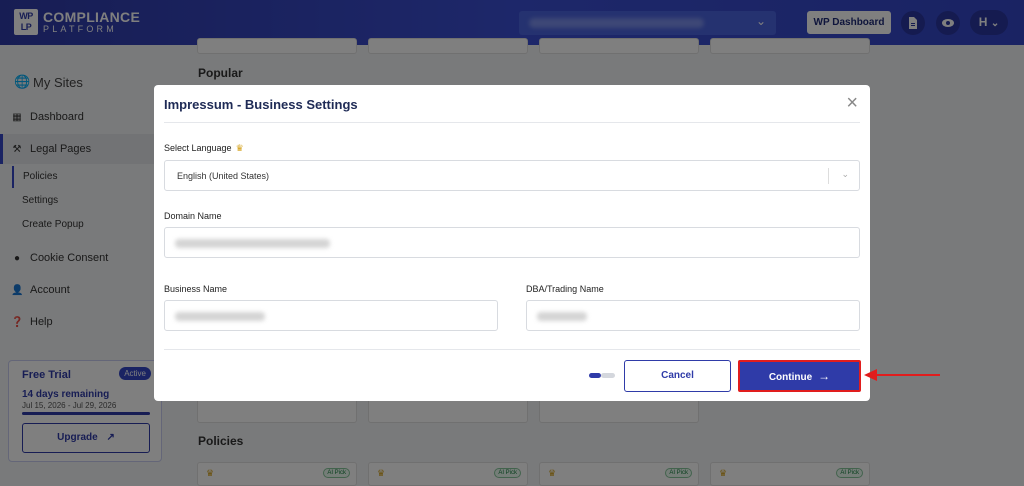 This screenshot has width=1024, height=486. I want to click on continue-button: Continue →, so click(799, 376).